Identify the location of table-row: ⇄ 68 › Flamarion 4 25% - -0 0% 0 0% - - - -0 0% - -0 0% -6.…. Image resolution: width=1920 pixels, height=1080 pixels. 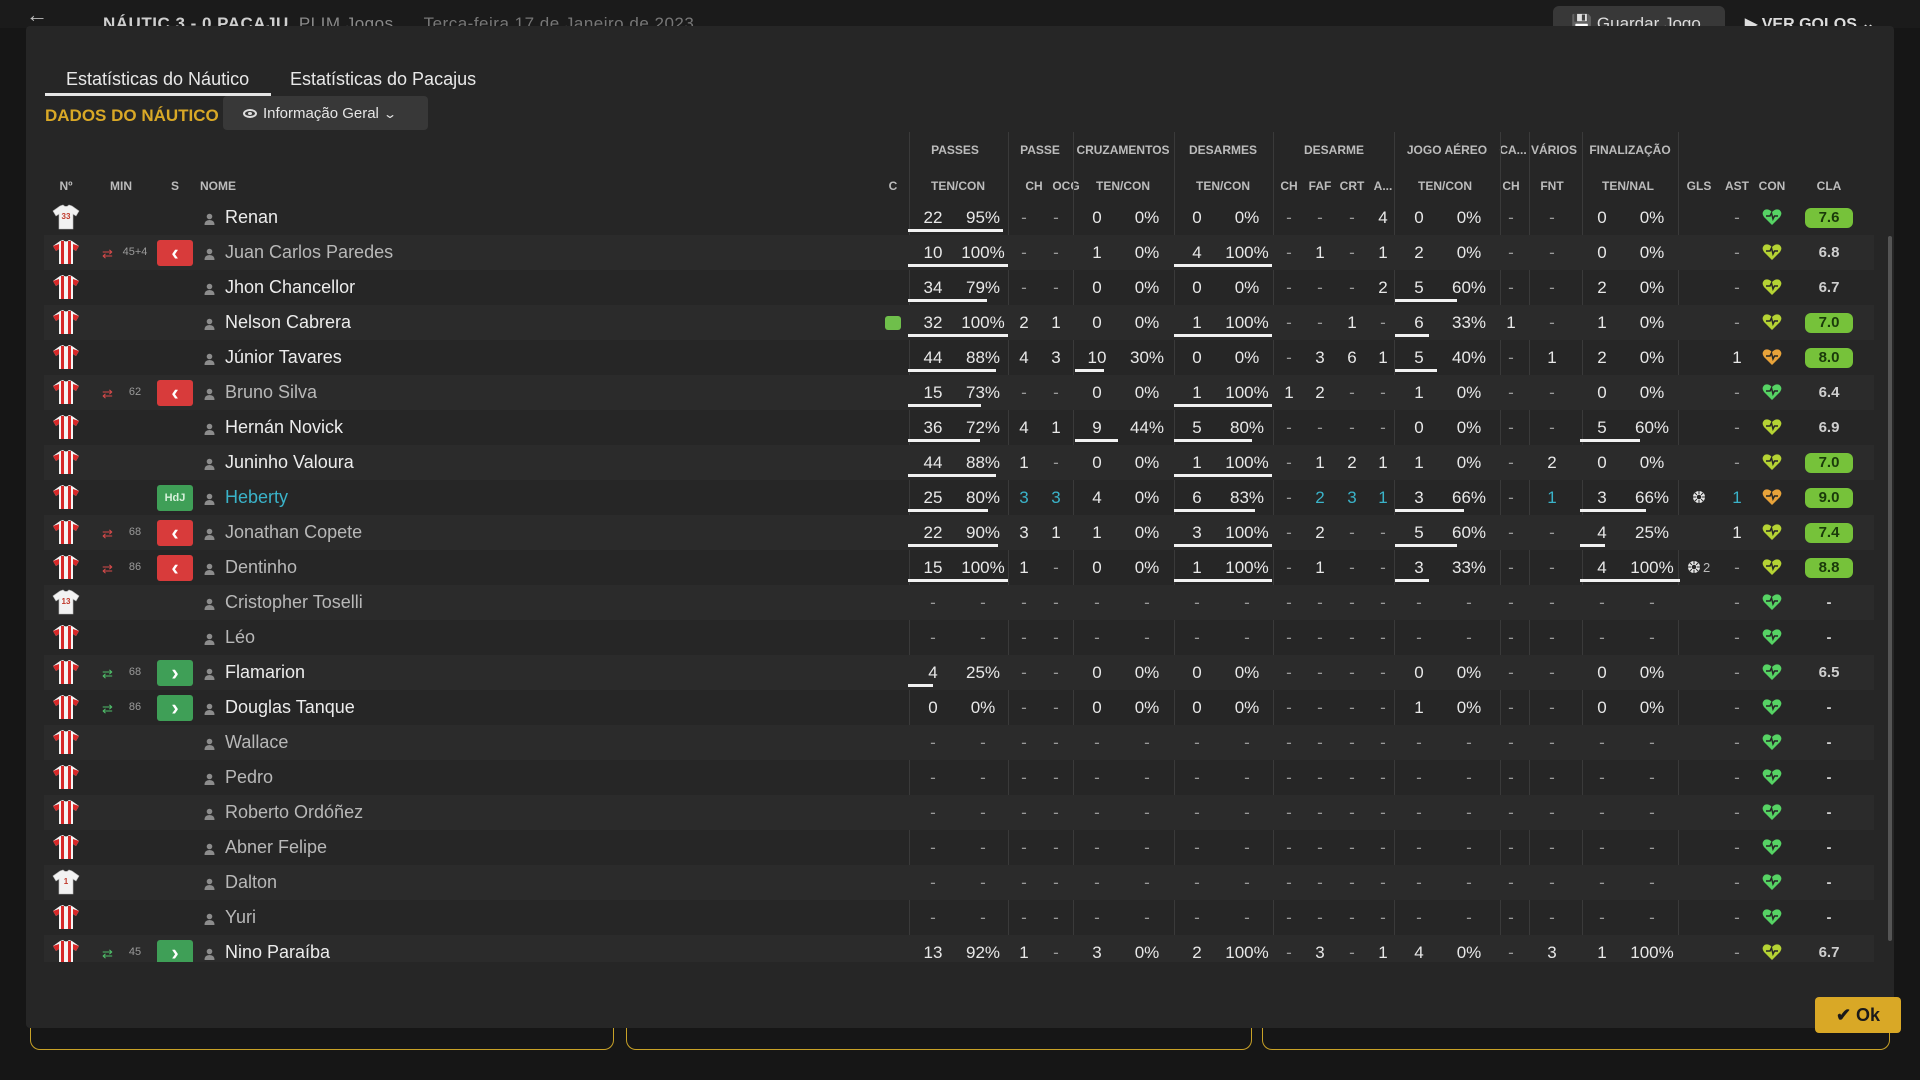
(959, 672).